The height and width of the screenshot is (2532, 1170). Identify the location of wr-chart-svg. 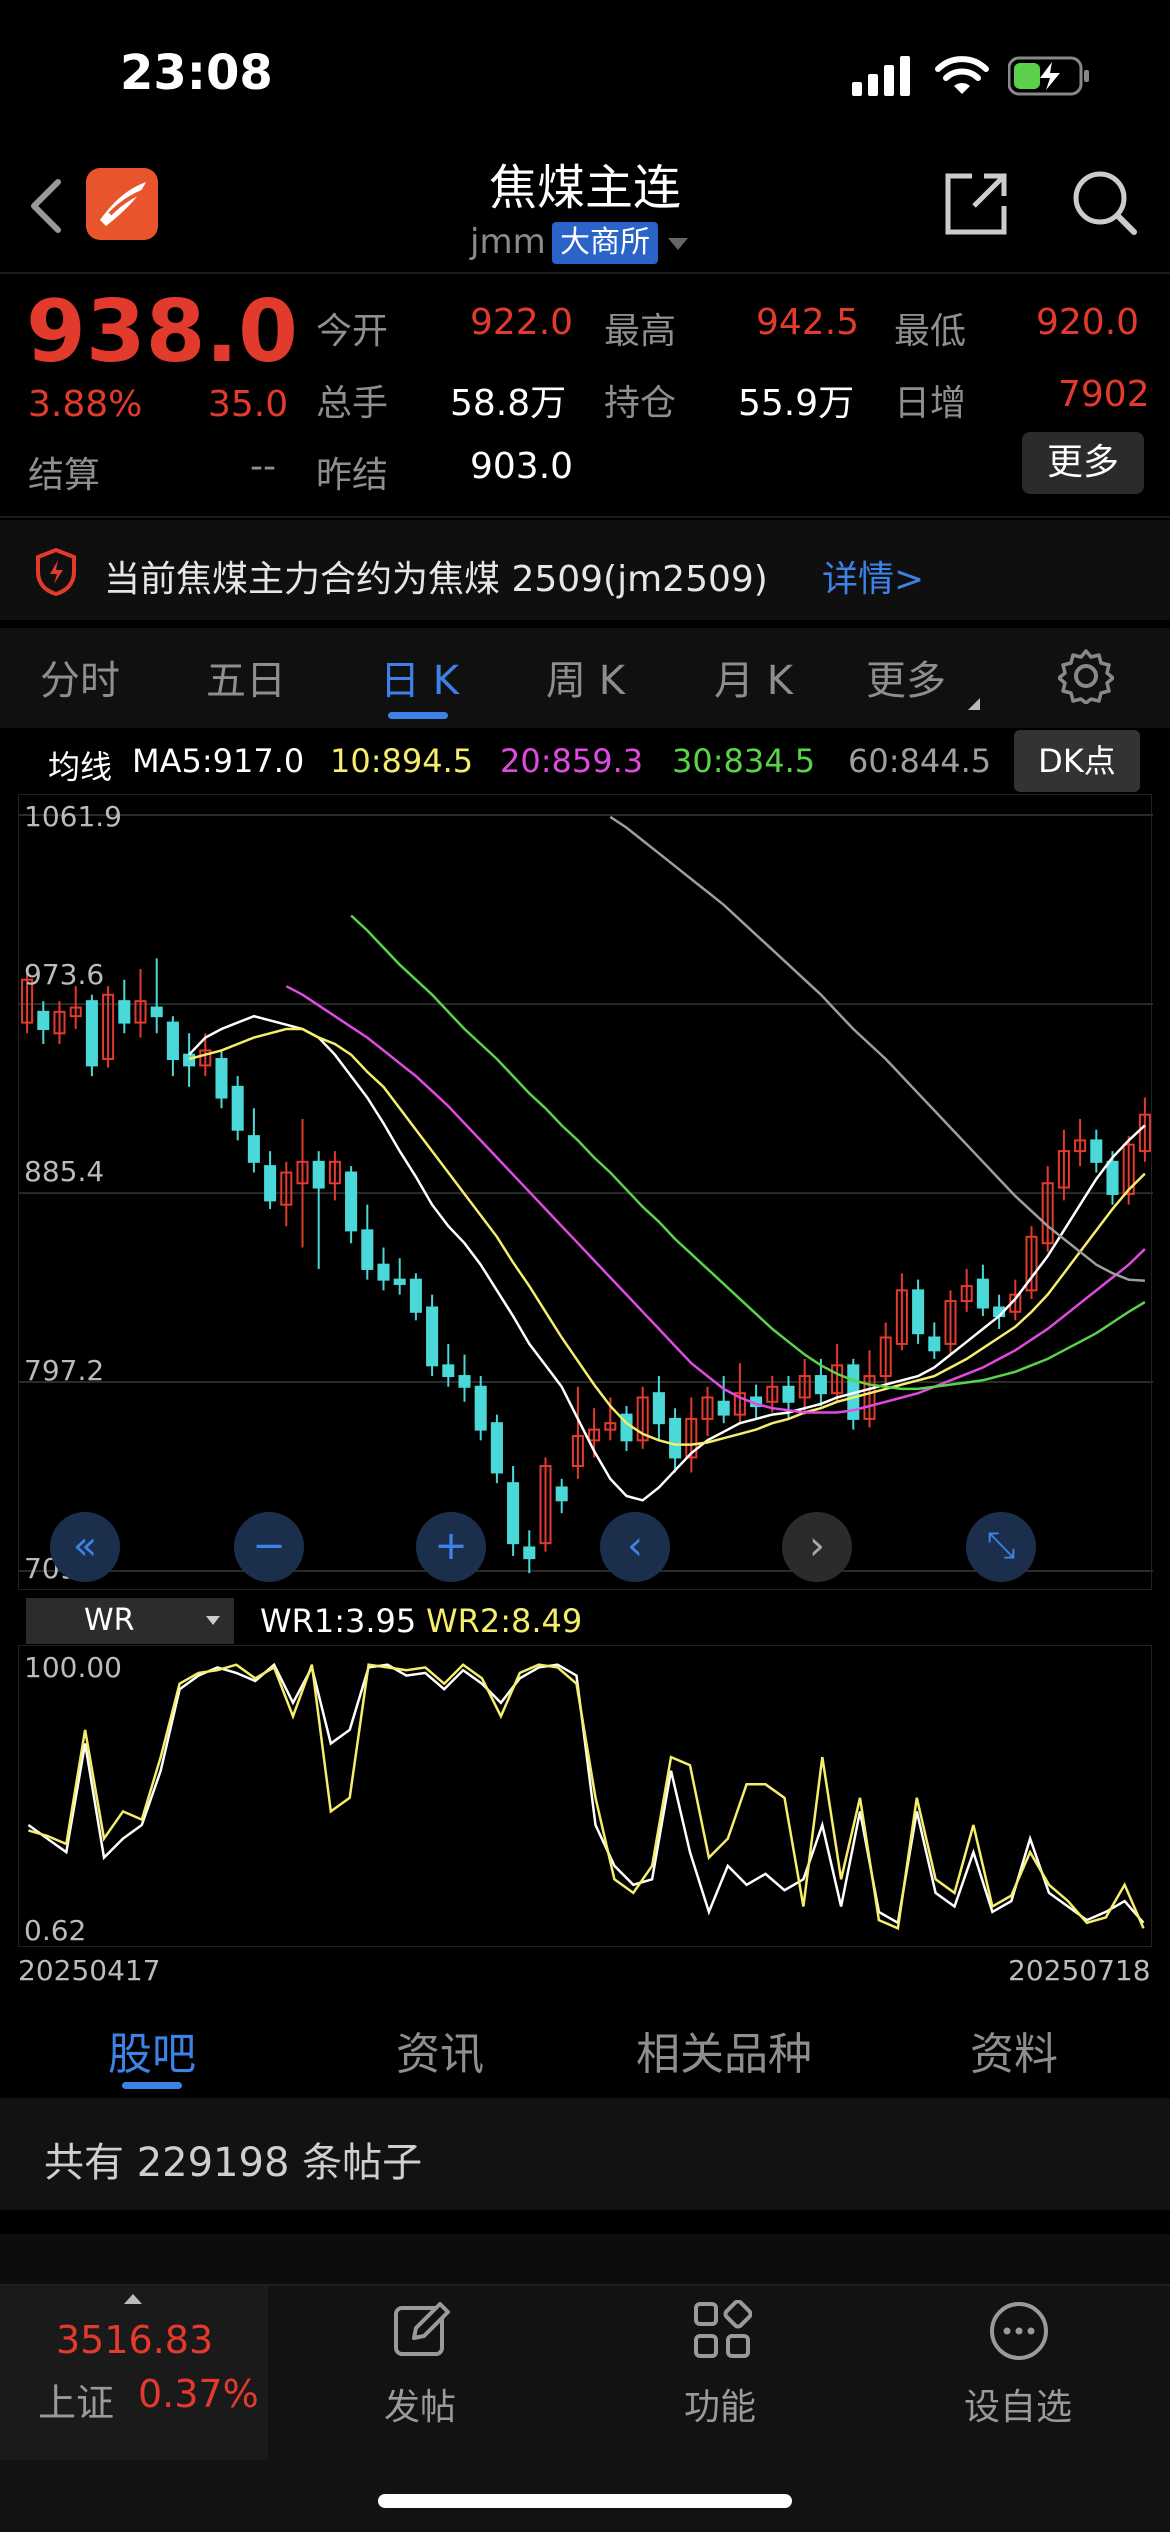
(586, 1796).